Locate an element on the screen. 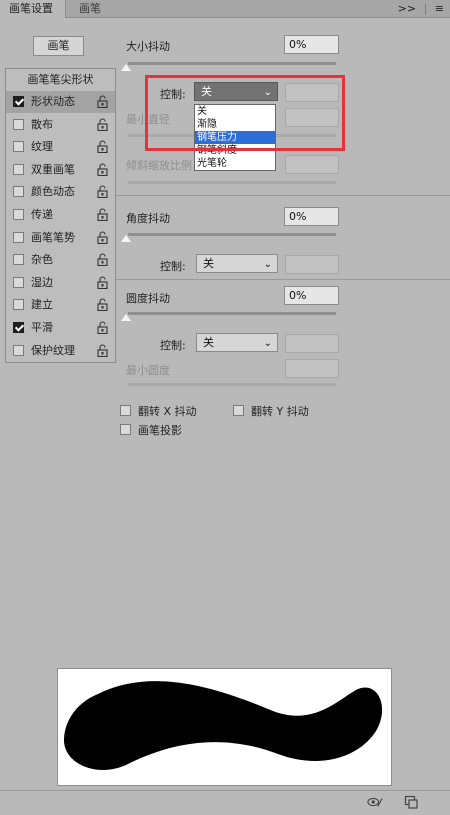 This screenshot has height=815, width=450. roundness-control-label: 控制: is located at coordinates (173, 345).